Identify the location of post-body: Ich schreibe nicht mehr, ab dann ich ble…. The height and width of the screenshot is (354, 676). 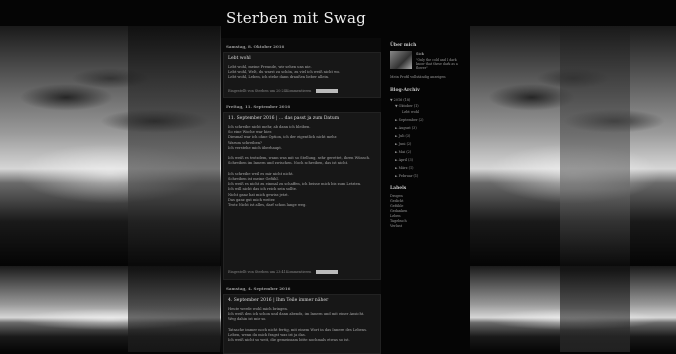
(299, 166).